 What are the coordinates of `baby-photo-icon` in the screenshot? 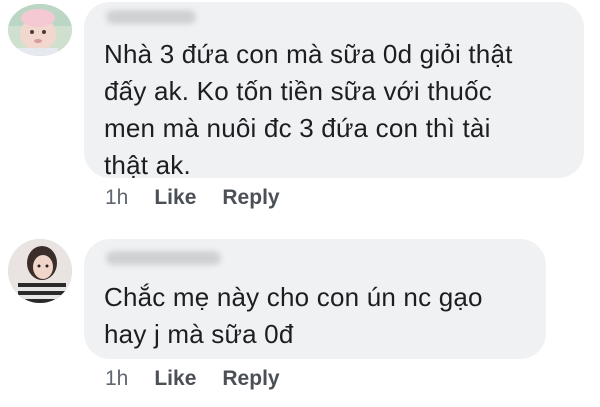 It's located at (40, 30).